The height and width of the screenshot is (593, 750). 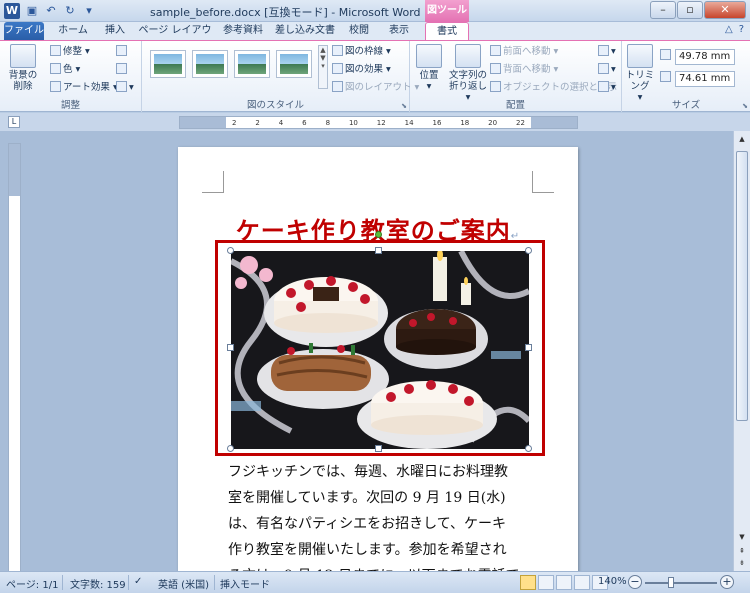 I want to click on align-button: ▾, so click(x=607, y=52).